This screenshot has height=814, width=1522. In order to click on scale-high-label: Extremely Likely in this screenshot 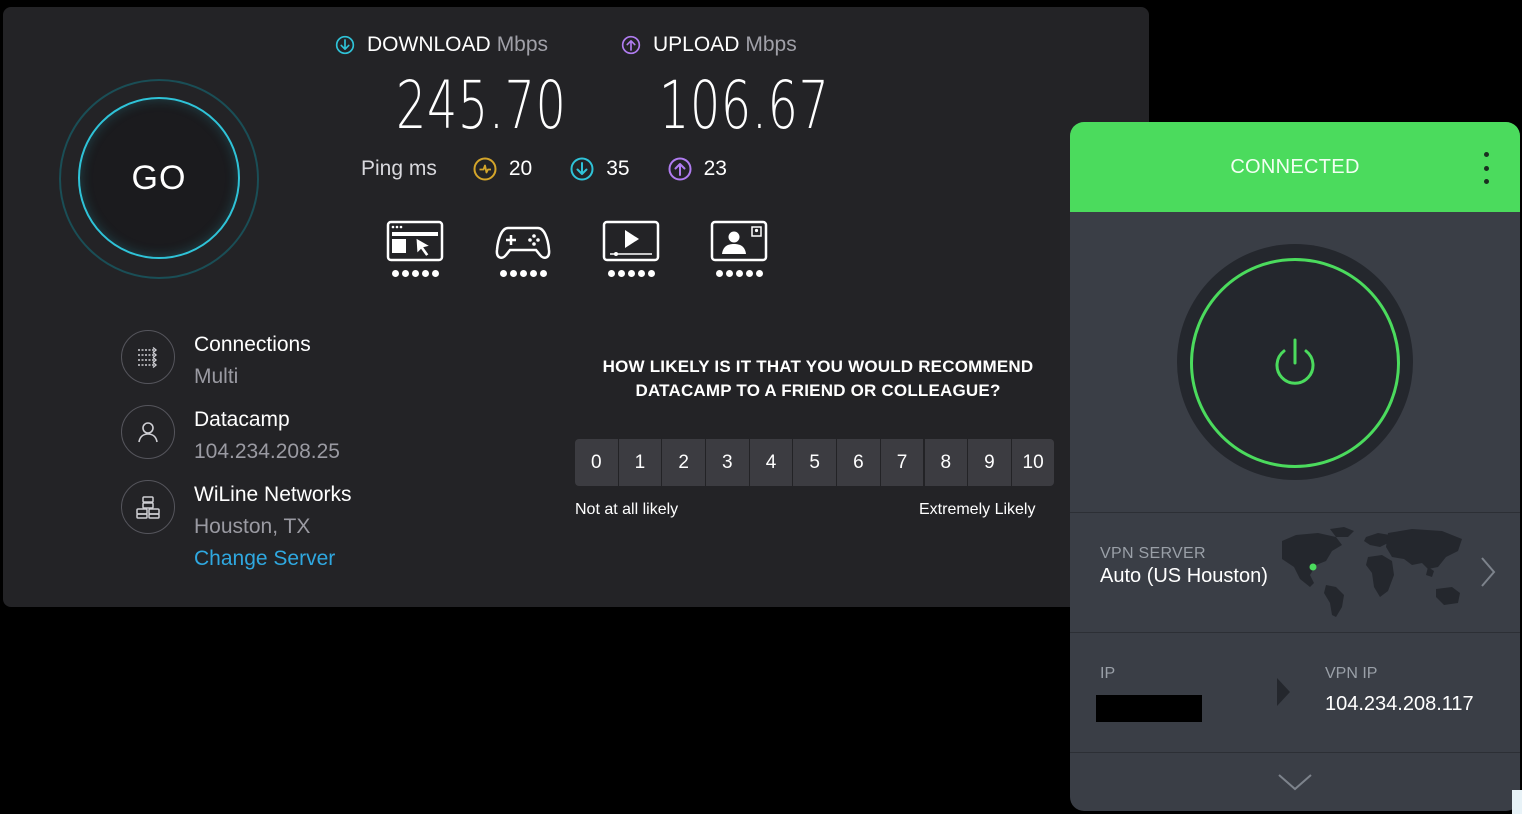, I will do `click(977, 509)`.